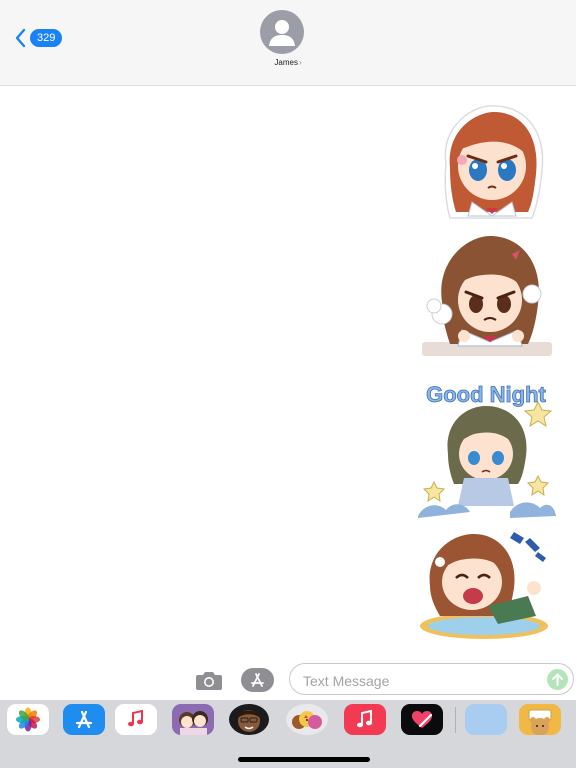  I want to click on animoji-app-button, so click(307, 719).